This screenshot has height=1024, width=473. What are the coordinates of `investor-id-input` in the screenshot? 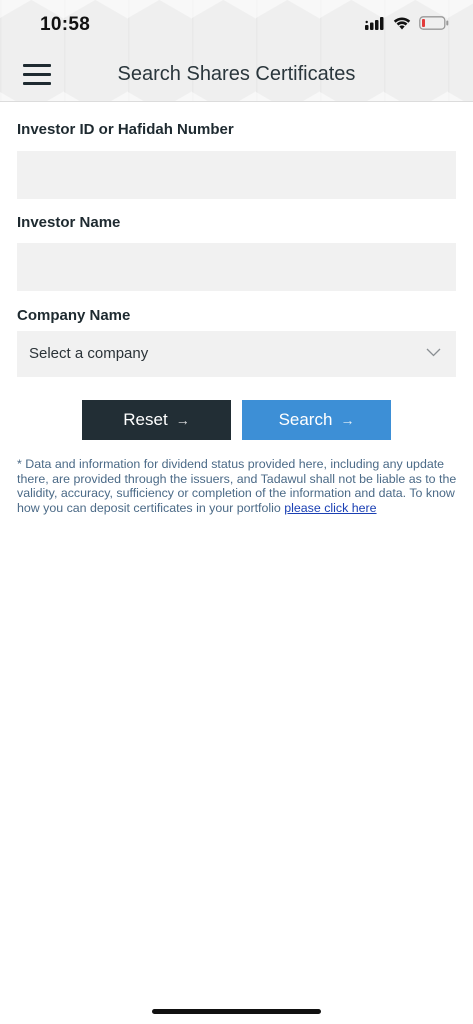 It's located at (236, 175).